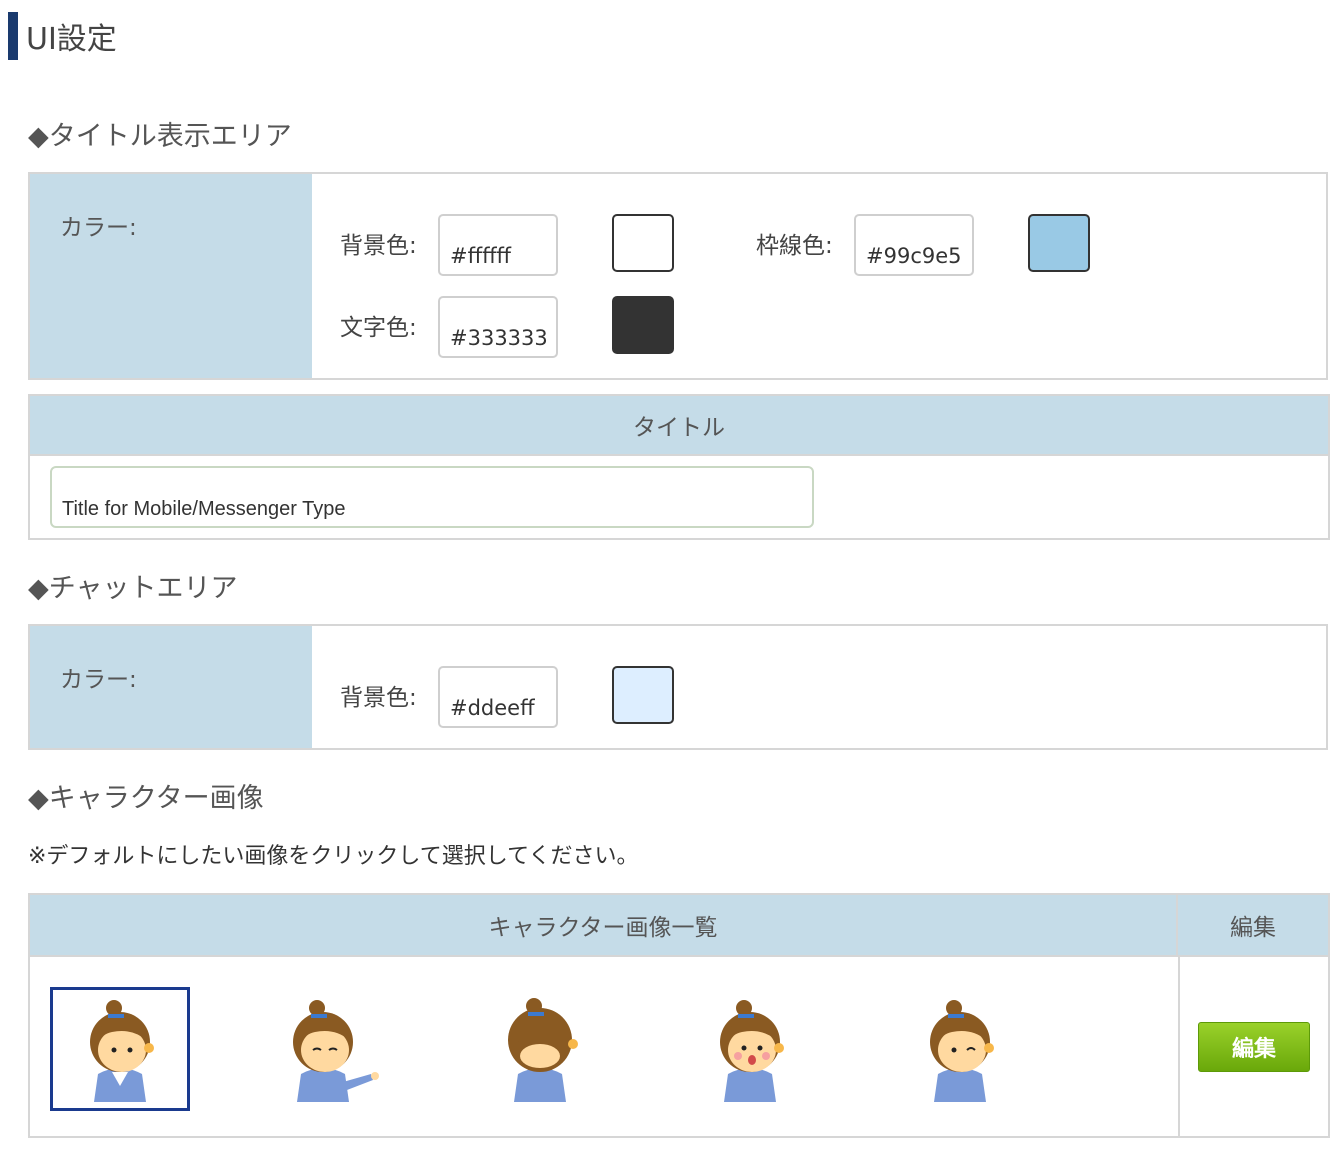 The height and width of the screenshot is (1152, 1340). What do you see at coordinates (604, 925) in the screenshot?
I see `character-list-header: キャラクター画像一覧` at bounding box center [604, 925].